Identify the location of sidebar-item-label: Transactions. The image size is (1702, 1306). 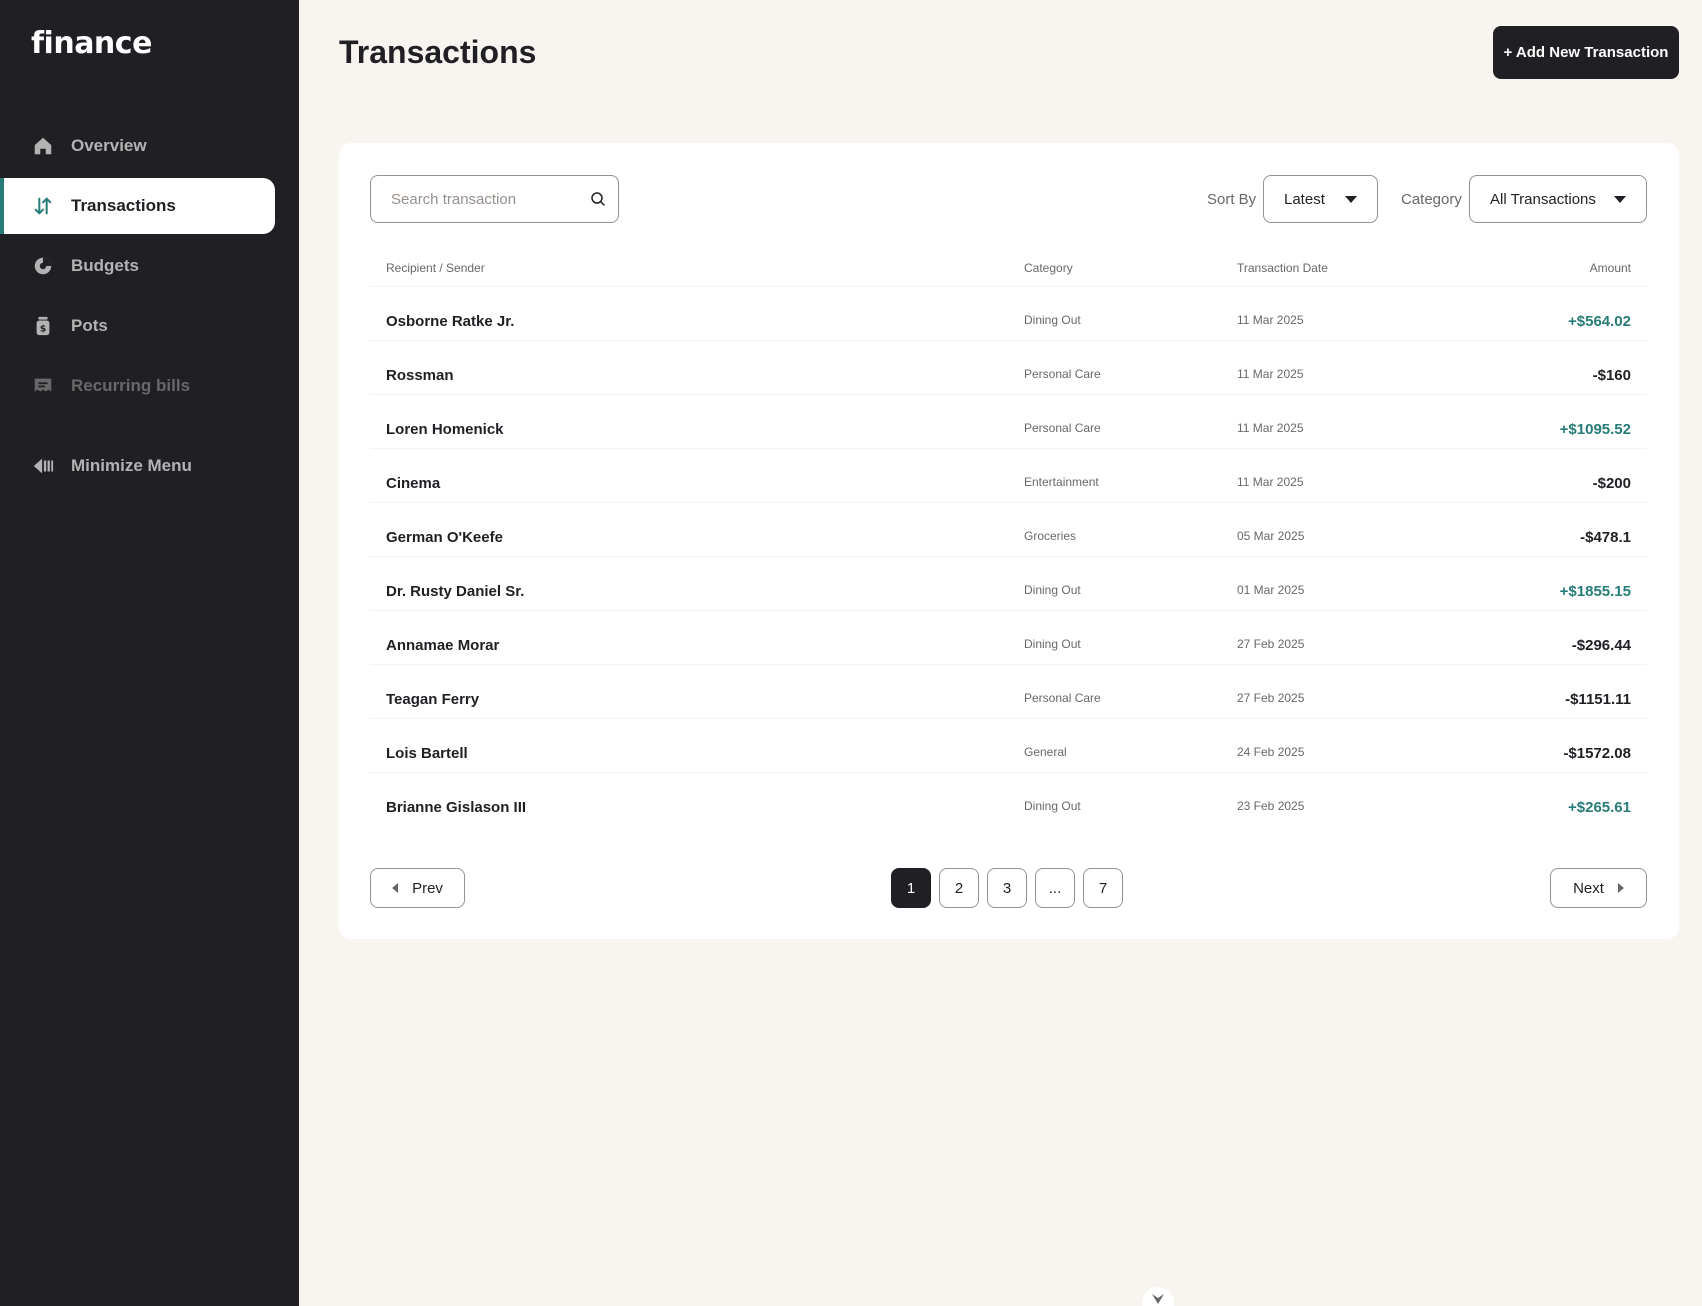
(123, 205).